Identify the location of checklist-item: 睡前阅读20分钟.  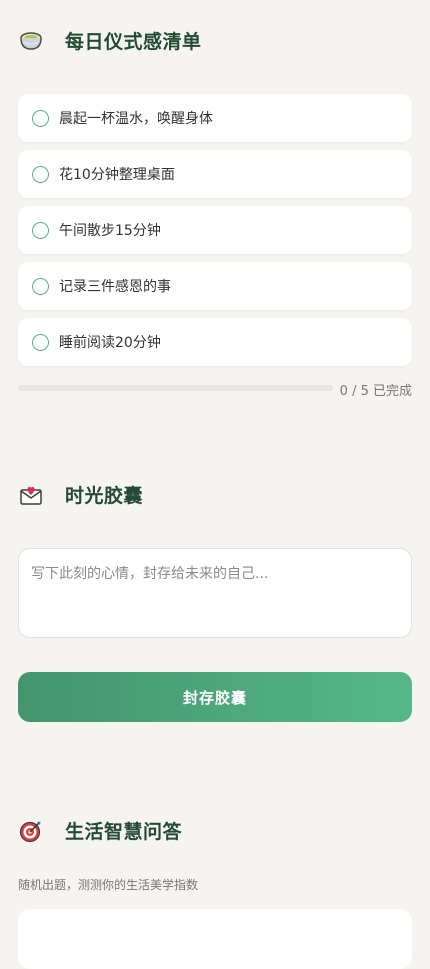
(215, 342).